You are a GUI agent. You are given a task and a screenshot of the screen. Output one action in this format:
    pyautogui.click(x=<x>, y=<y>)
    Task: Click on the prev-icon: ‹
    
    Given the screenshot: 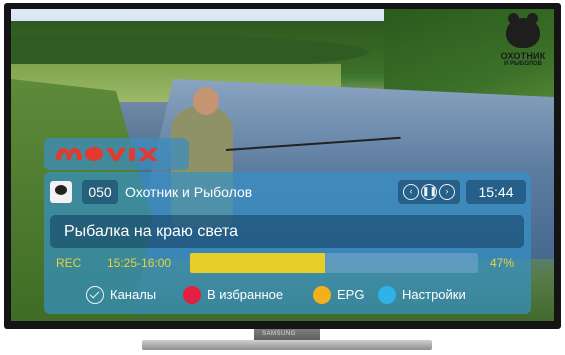 What is the action you would take?
    pyautogui.click(x=411, y=192)
    